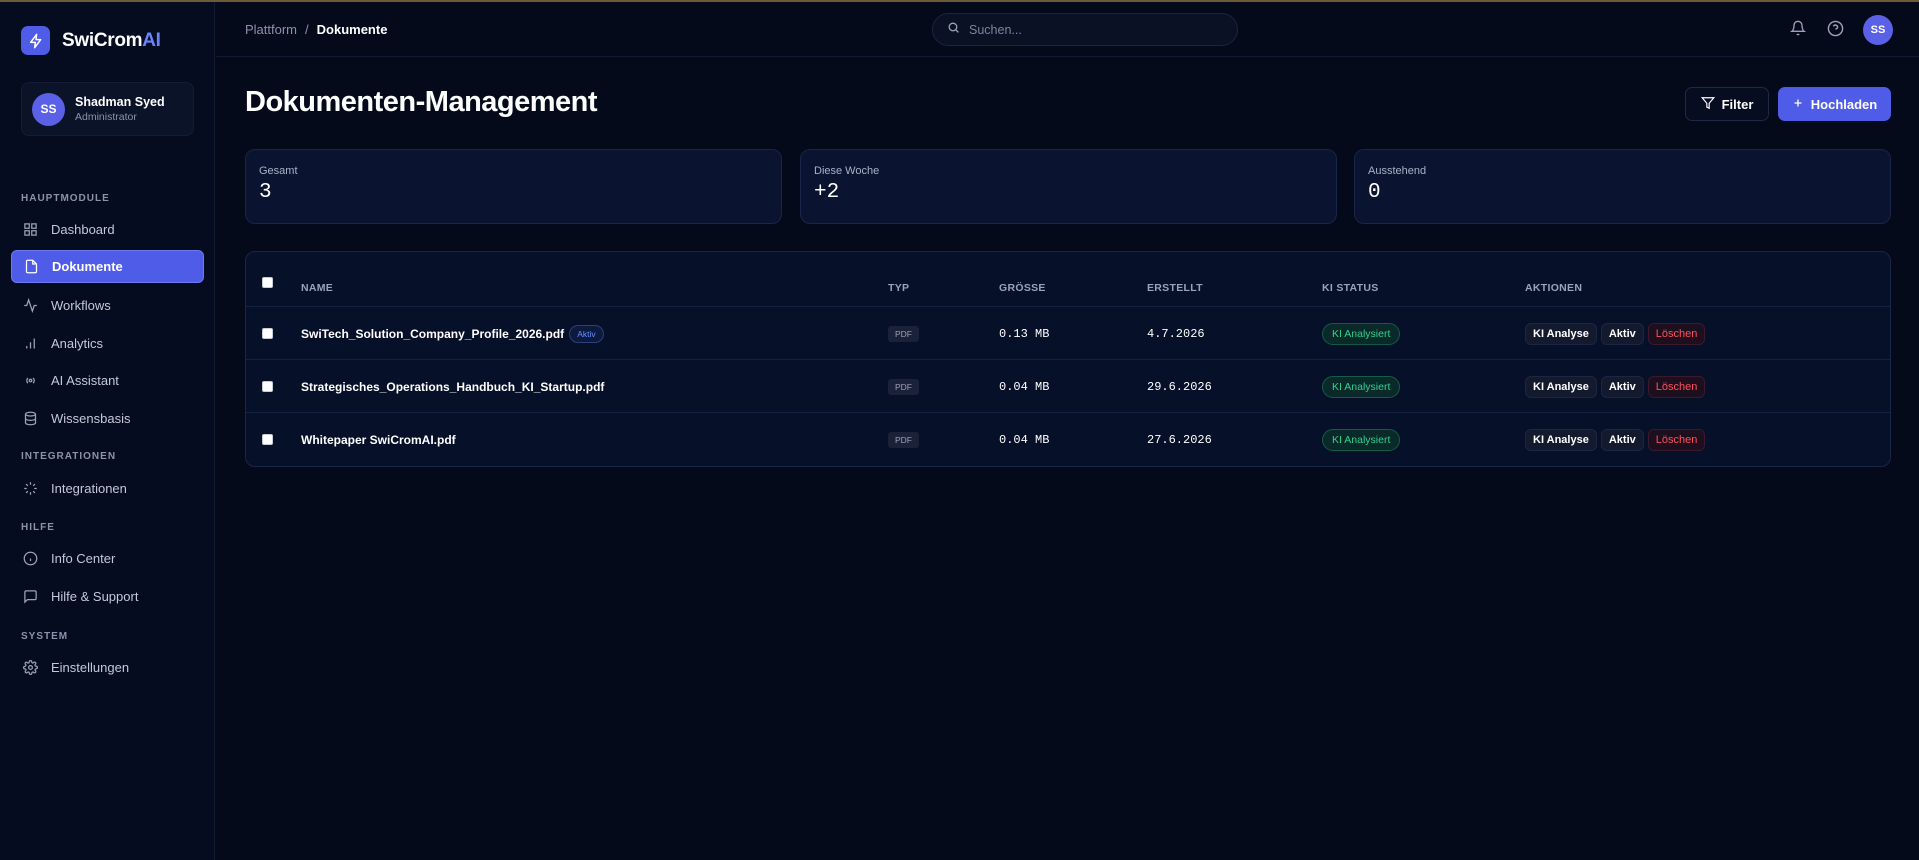 The width and height of the screenshot is (1919, 860). I want to click on column-header-name: NAME, so click(317, 288).